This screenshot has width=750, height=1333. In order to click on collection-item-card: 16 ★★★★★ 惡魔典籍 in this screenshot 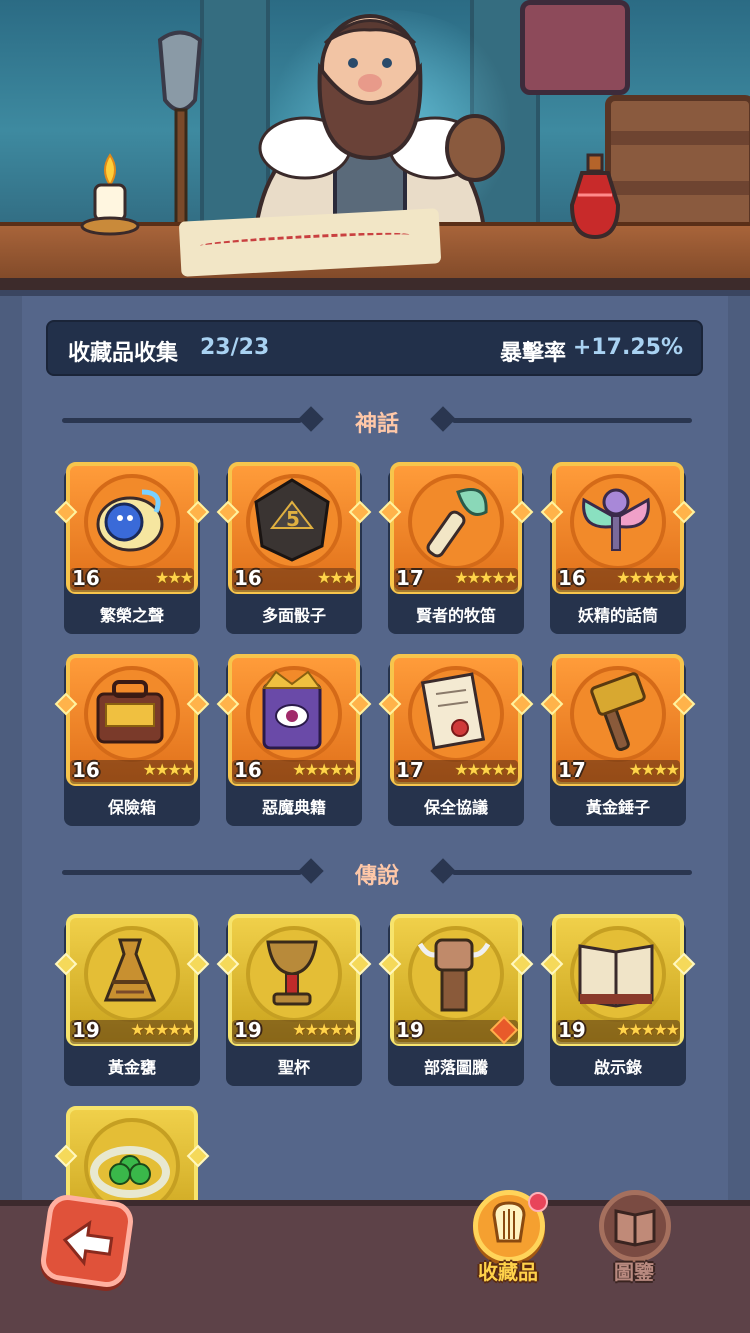, I will do `click(294, 740)`.